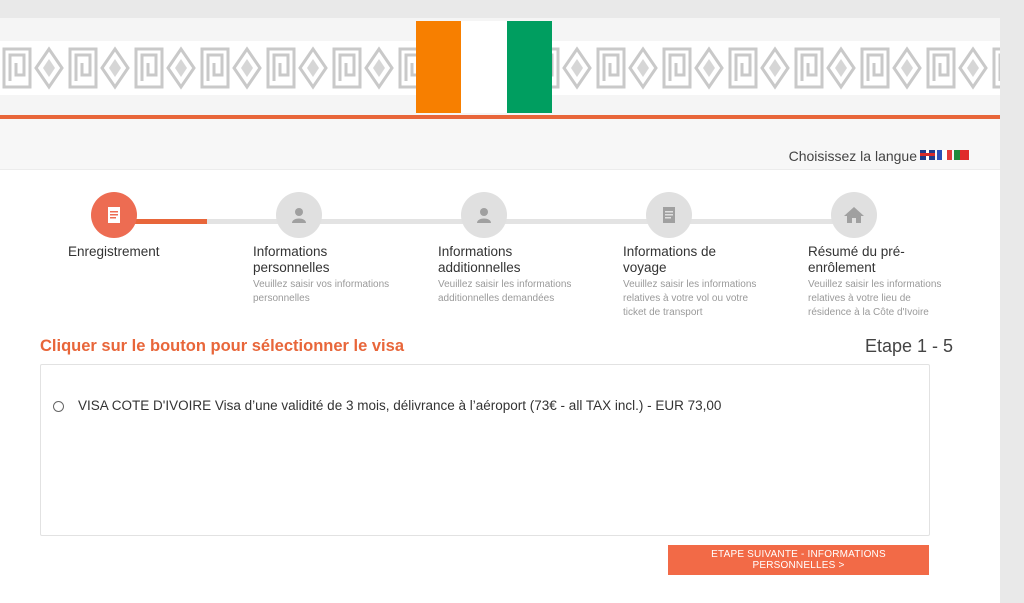  Describe the element at coordinates (484, 215) in the screenshot. I see `step-3-person-icon` at that location.